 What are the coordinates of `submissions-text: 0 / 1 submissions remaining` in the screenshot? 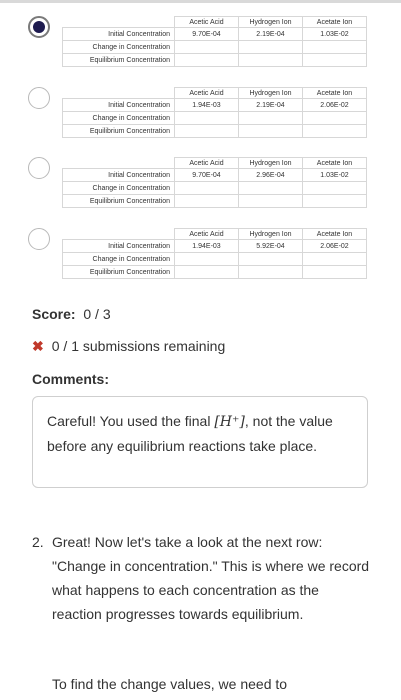 It's located at (138, 346).